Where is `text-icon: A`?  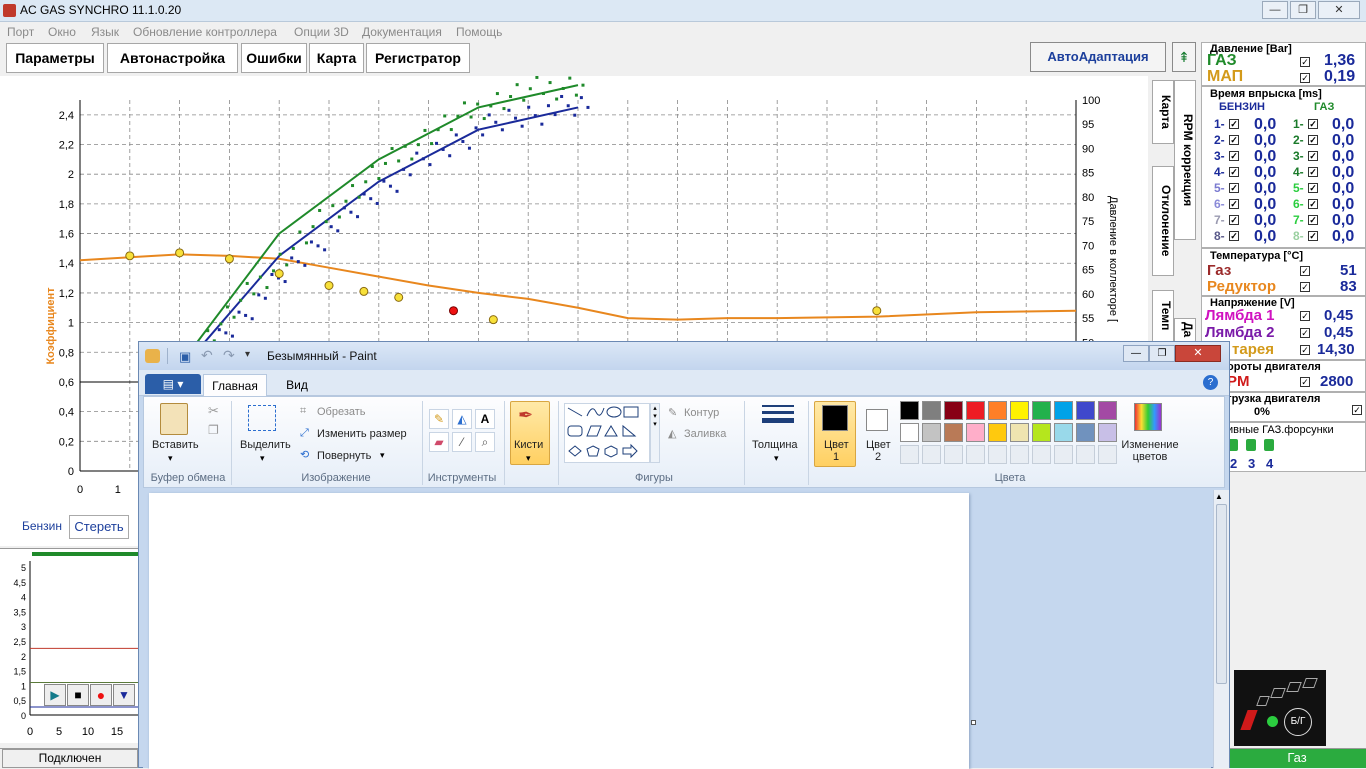 text-icon: A is located at coordinates (485, 419).